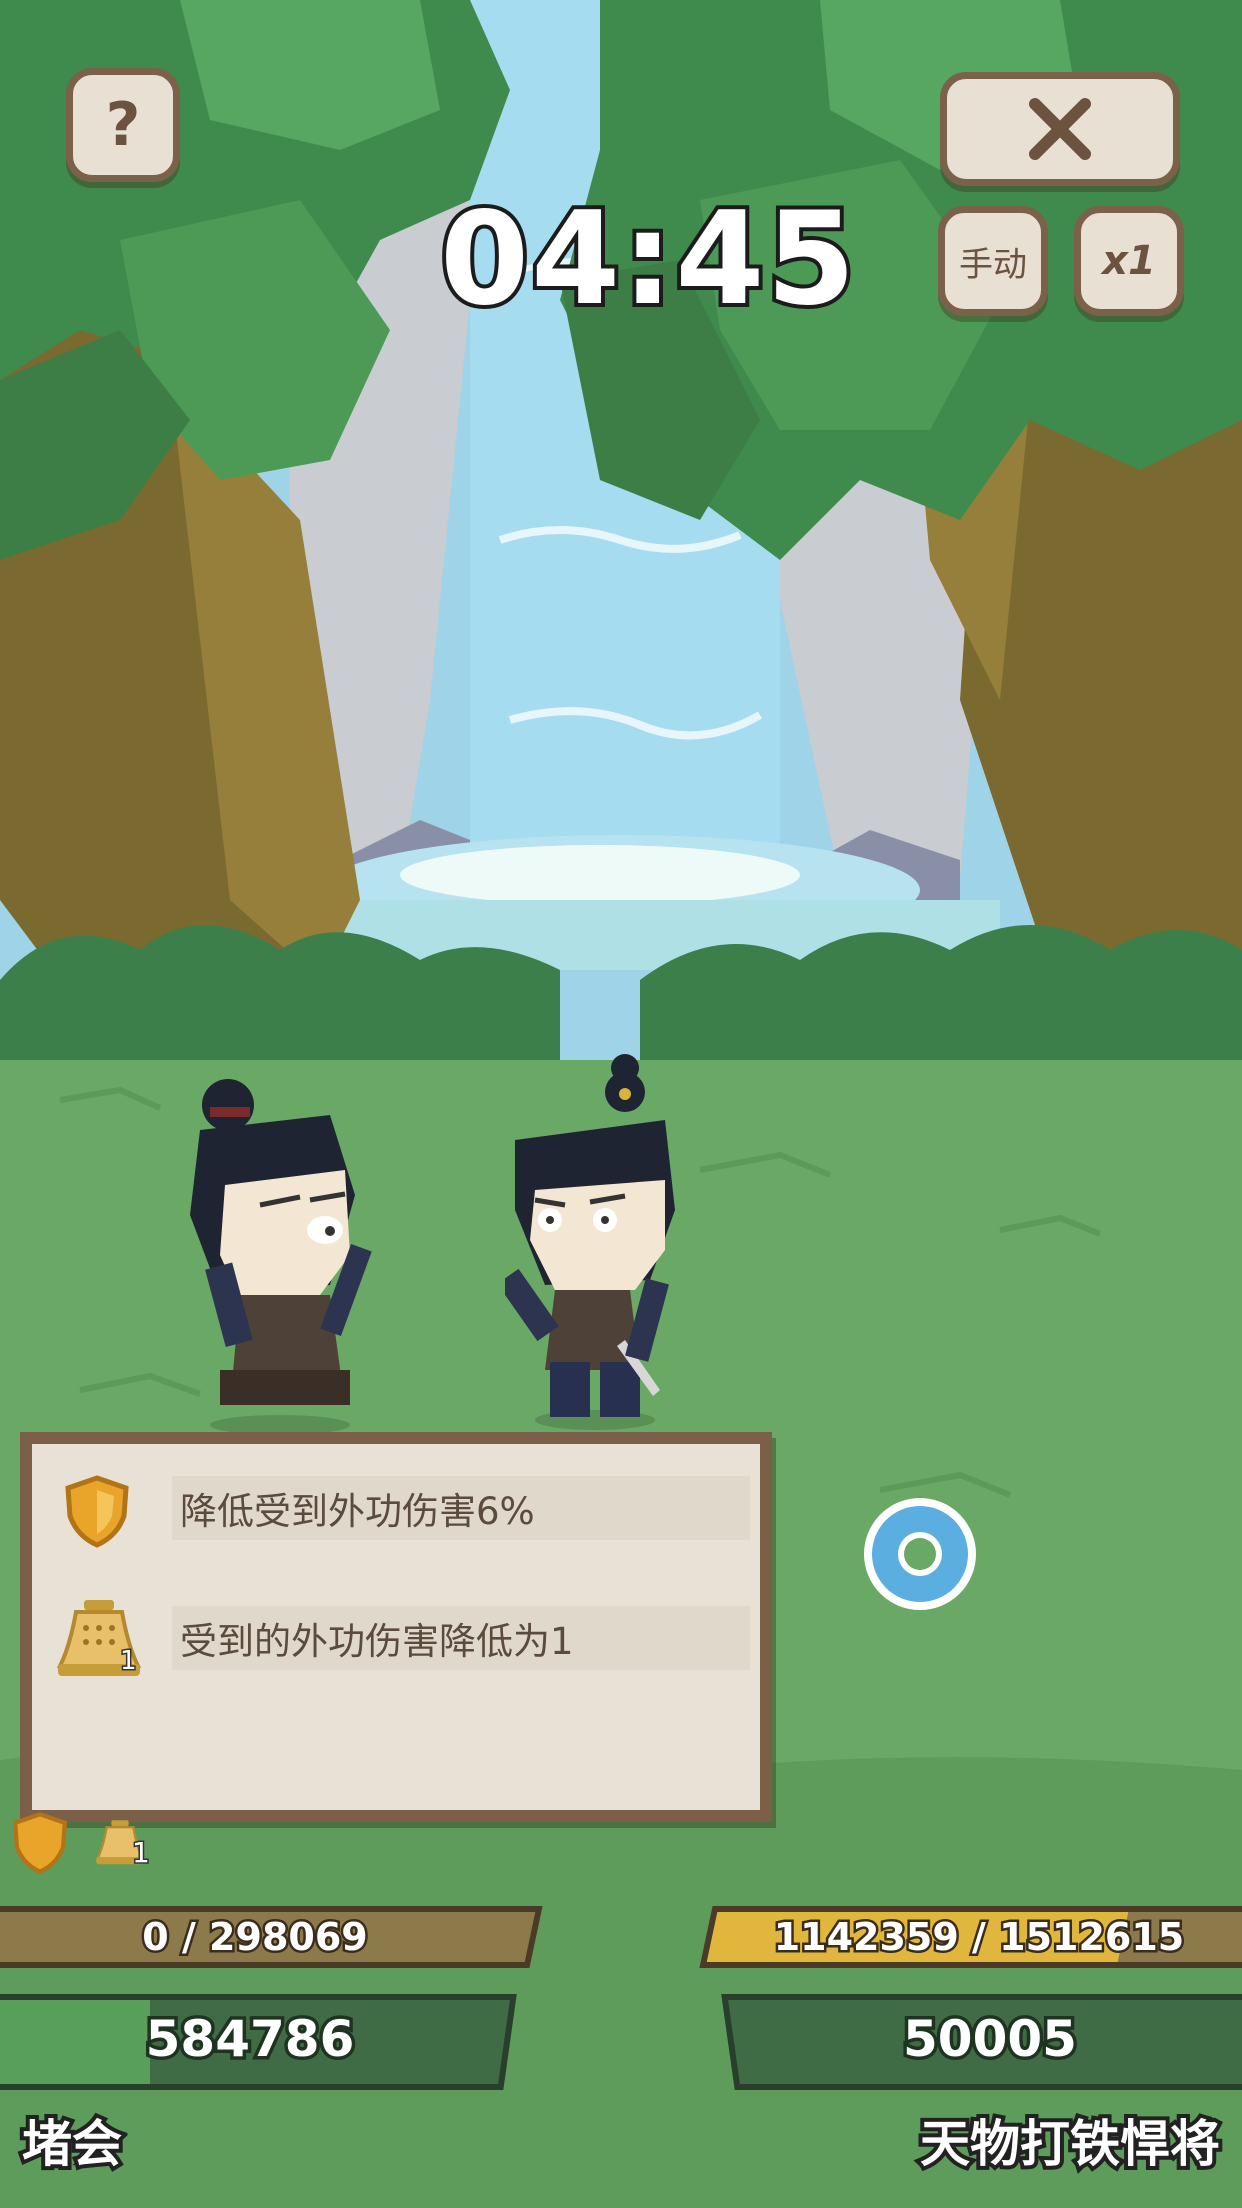 This screenshot has height=2208, width=1242. What do you see at coordinates (250, 2039) in the screenshot?
I see `player-power-value: 584786` at bounding box center [250, 2039].